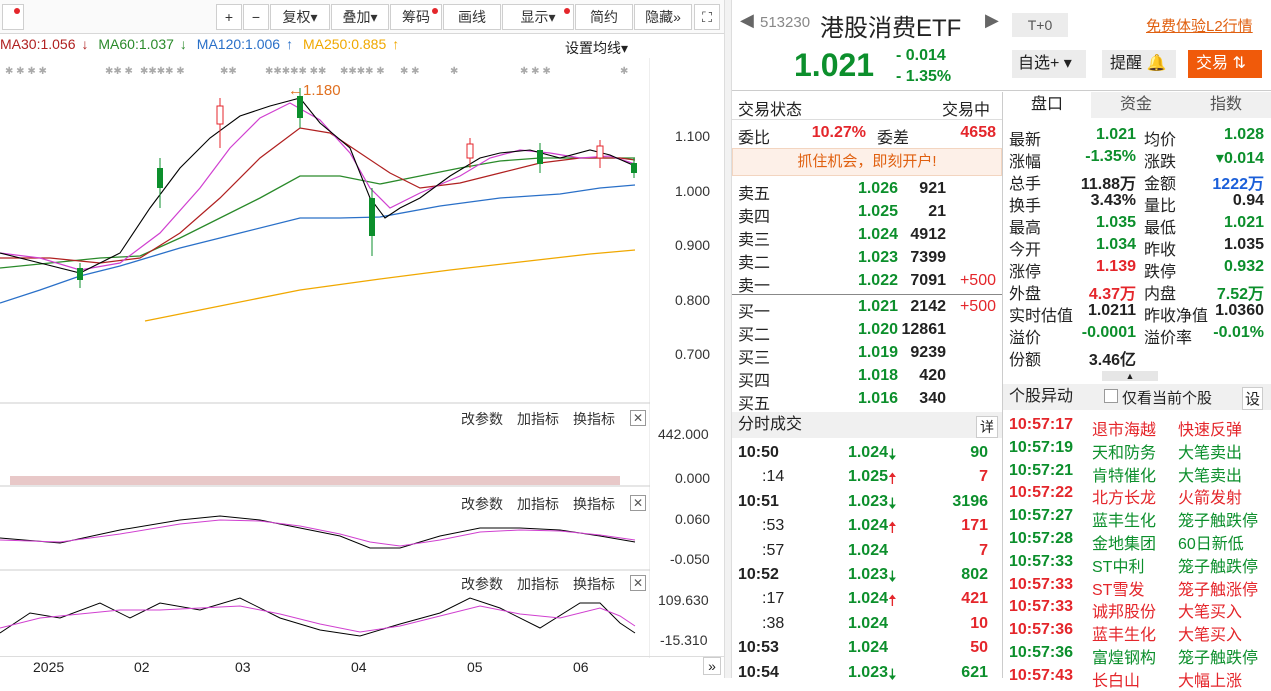  Describe the element at coordinates (707, 17) in the screenshot. I see `fullscreen-button: ⛶` at that location.